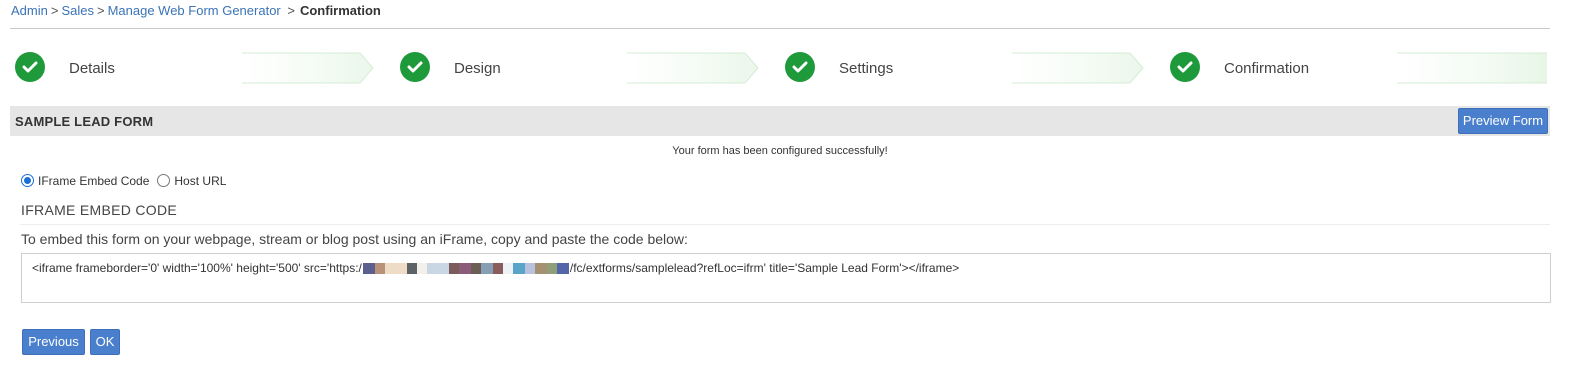  I want to click on step-label: Design, so click(477, 68).